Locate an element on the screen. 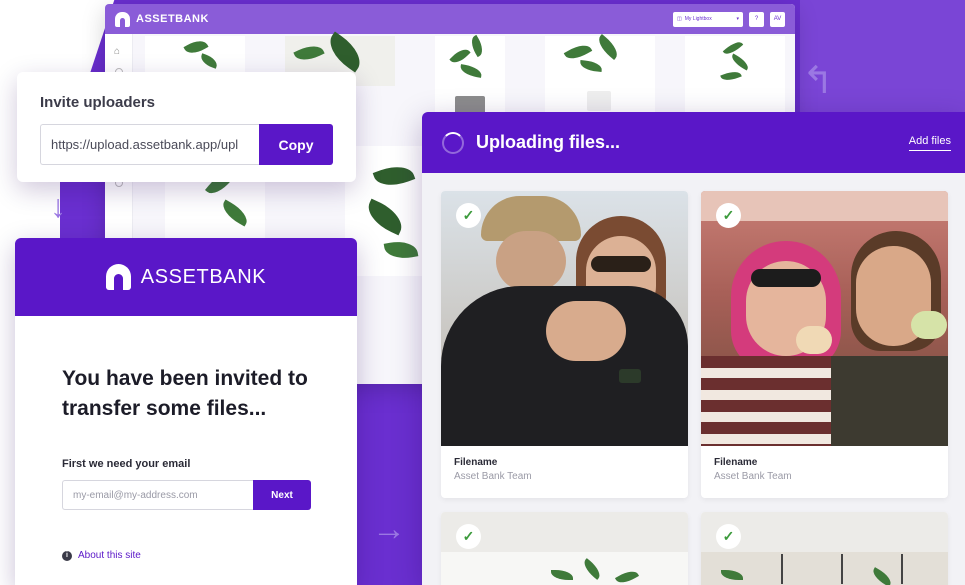  chevron-down-icon: ▾ is located at coordinates (737, 19).